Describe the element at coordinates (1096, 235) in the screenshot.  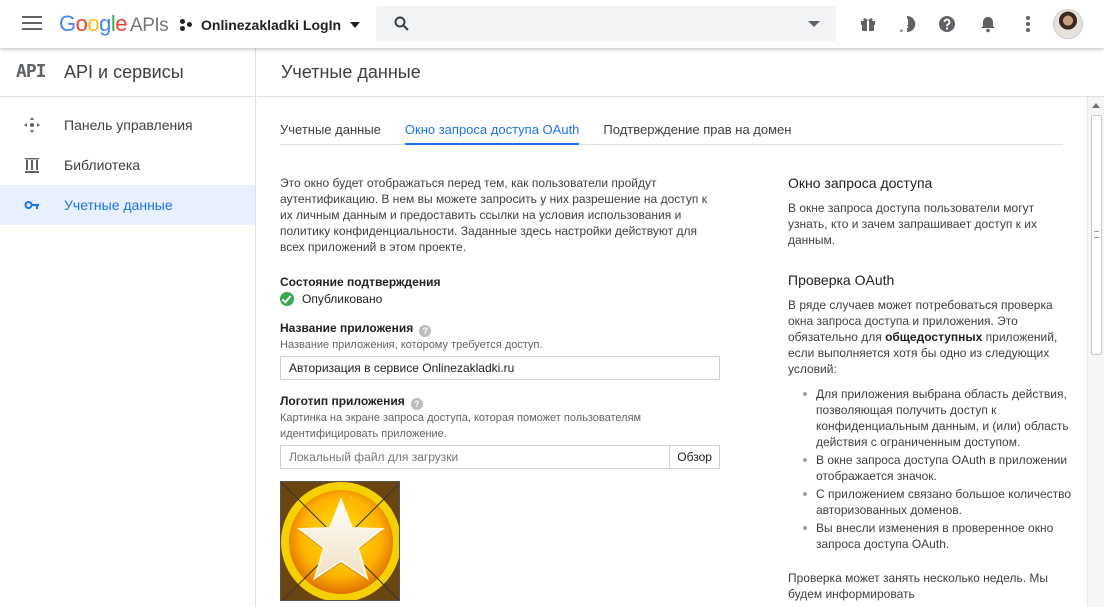
I see `scrollbar-thumb` at that location.